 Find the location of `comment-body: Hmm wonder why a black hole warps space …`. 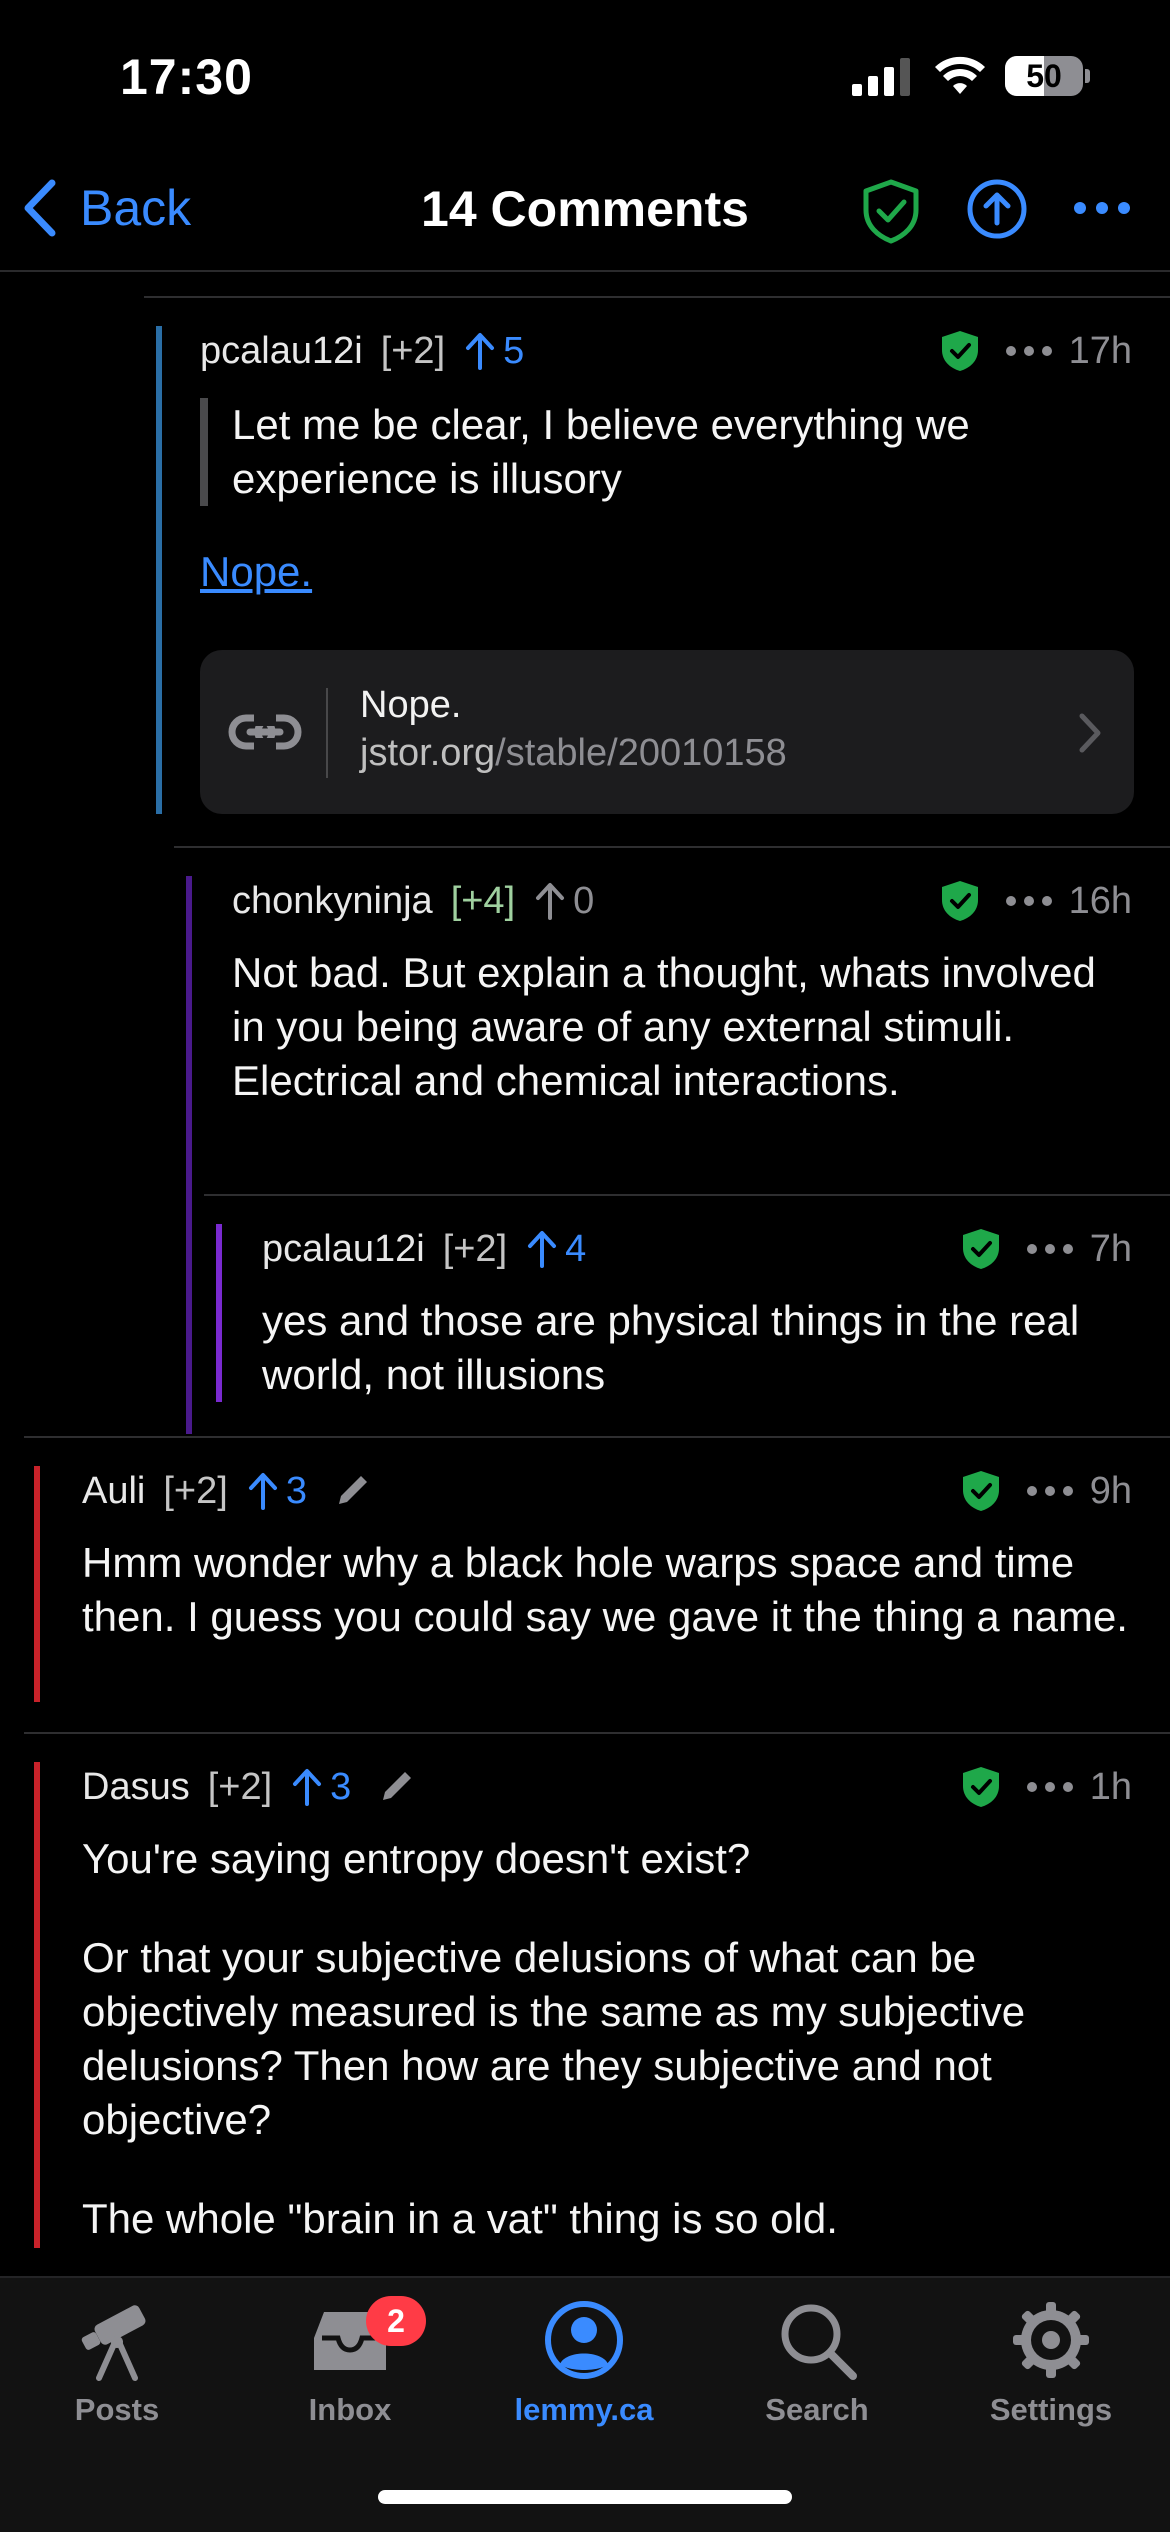

comment-body: Hmm wonder why a black hole warps space … is located at coordinates (605, 1589).